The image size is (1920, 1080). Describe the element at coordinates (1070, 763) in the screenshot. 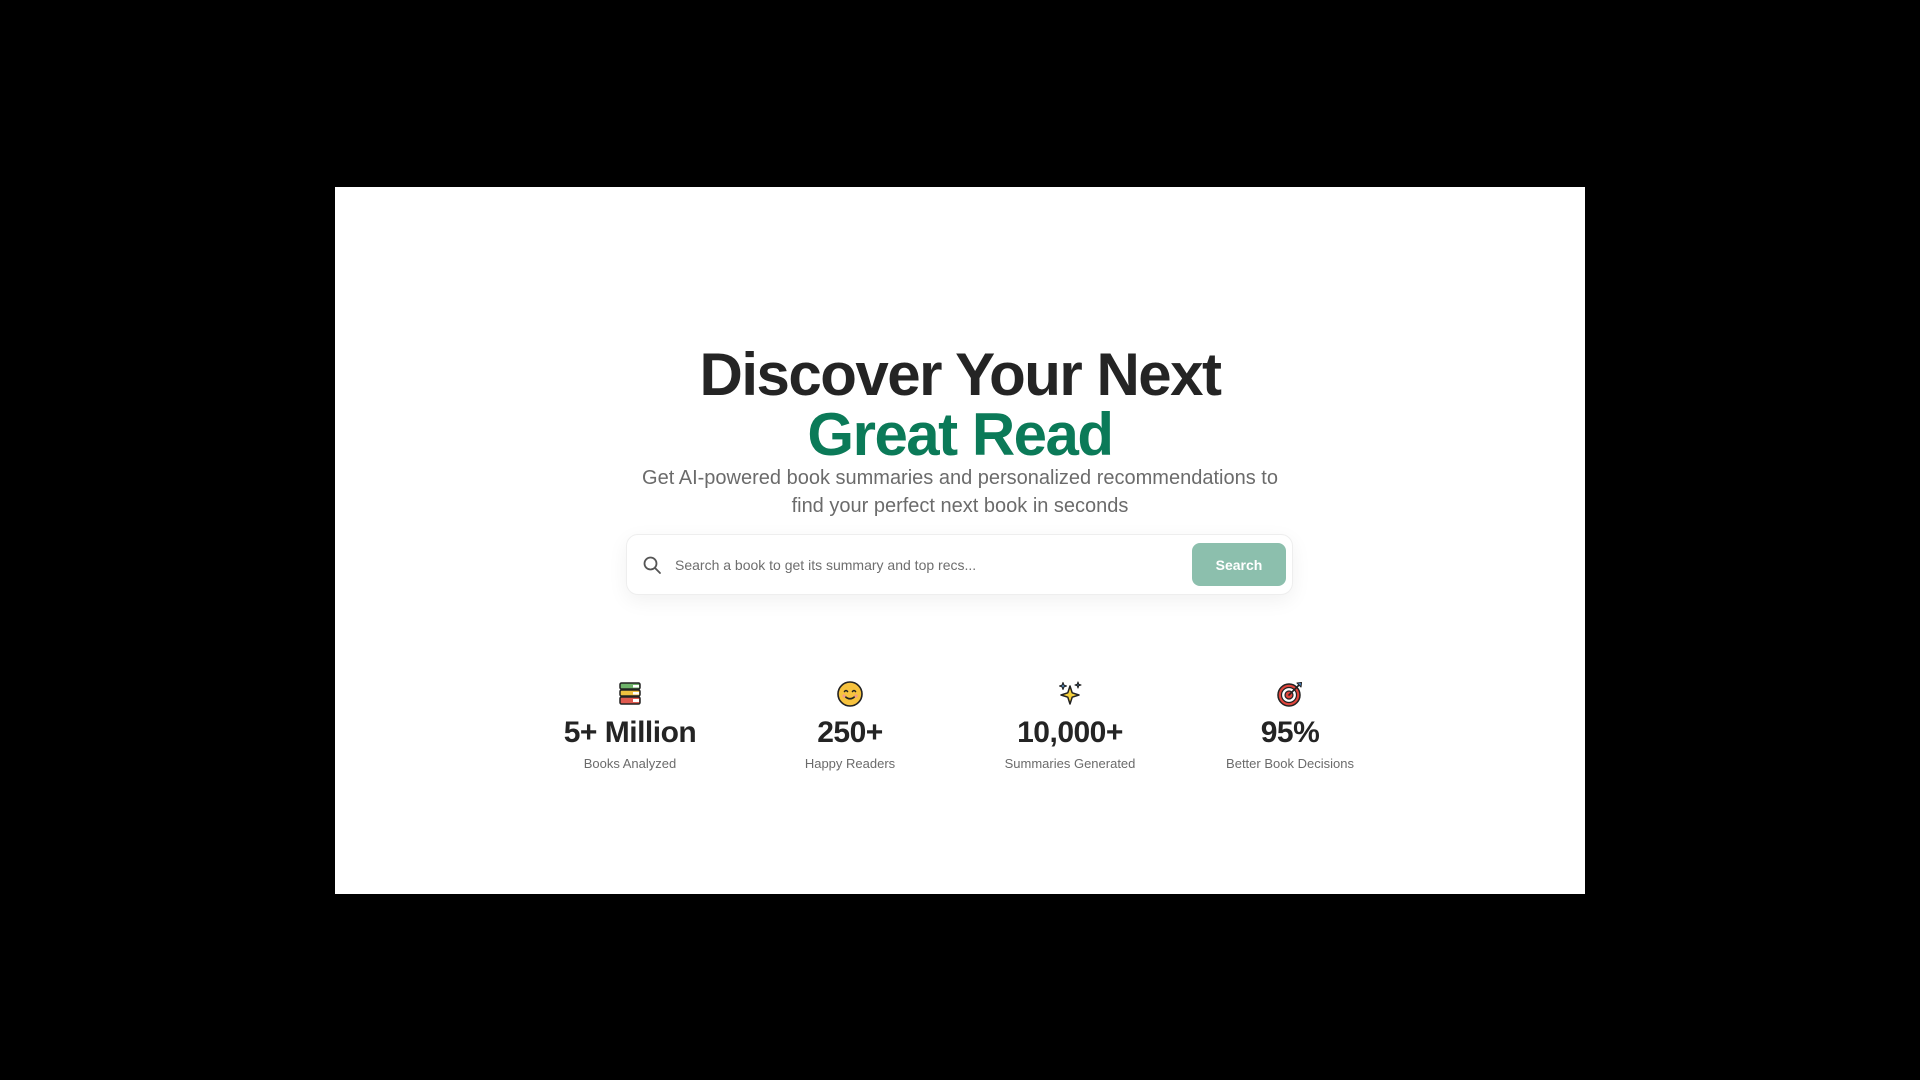

I see `stat-label: Summaries Generated` at that location.